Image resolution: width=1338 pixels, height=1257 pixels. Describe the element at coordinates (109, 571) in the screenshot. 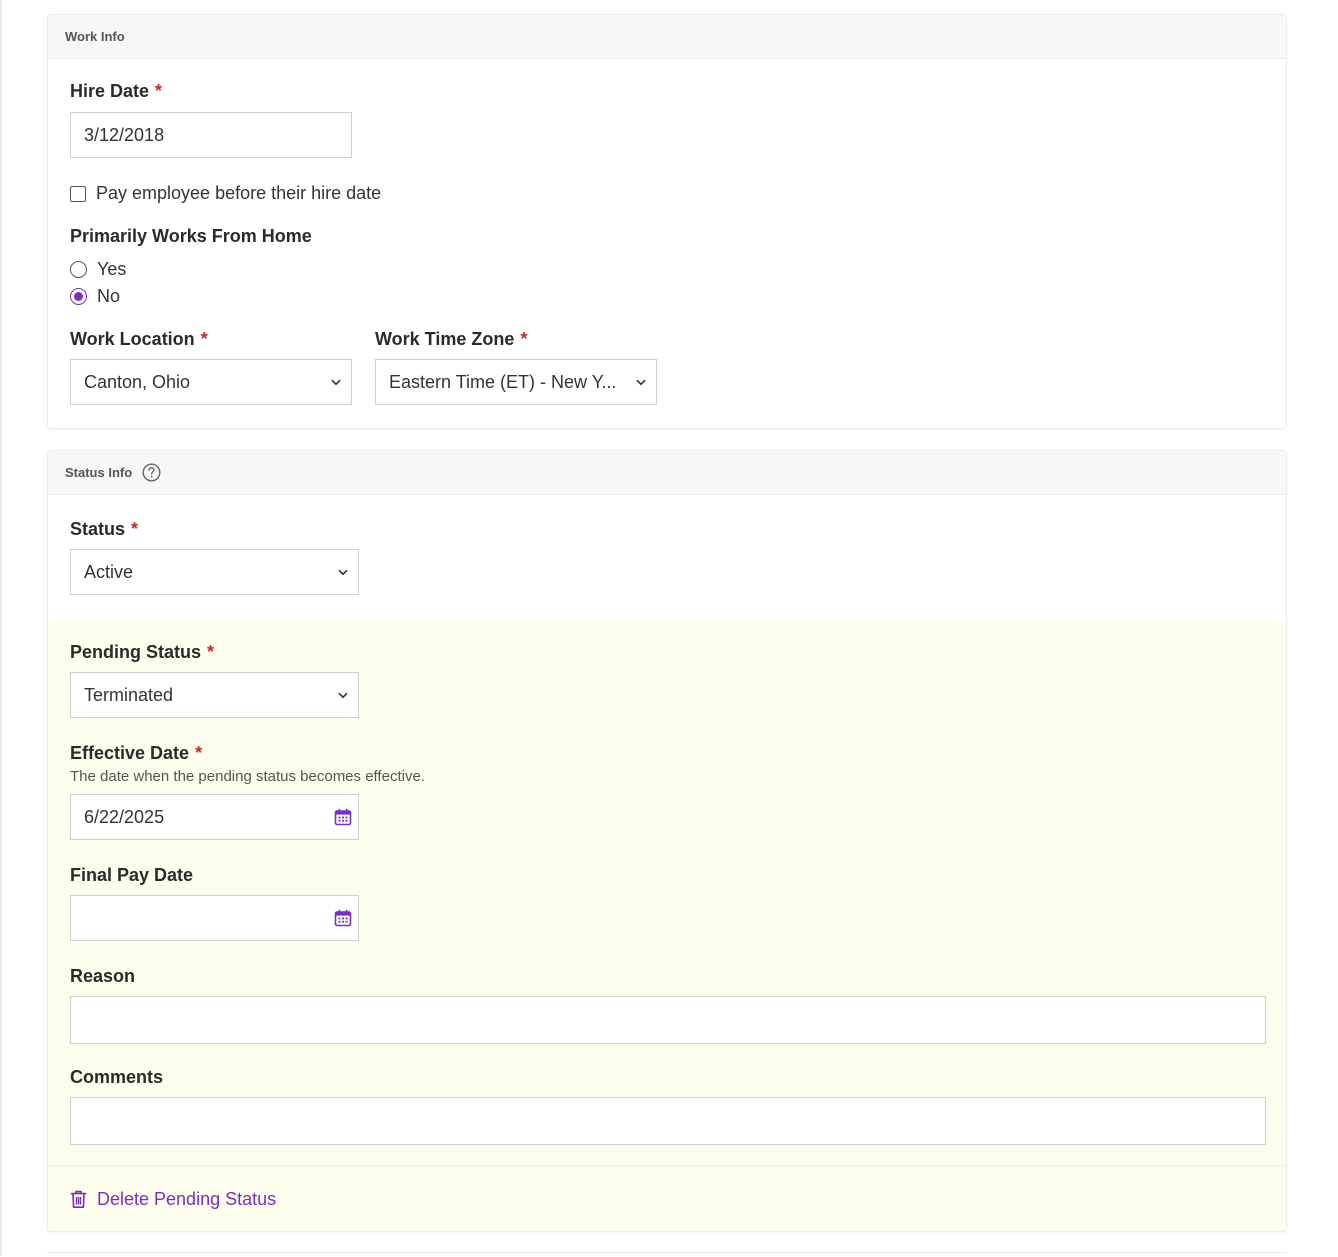

I see `status-value: Active` at that location.